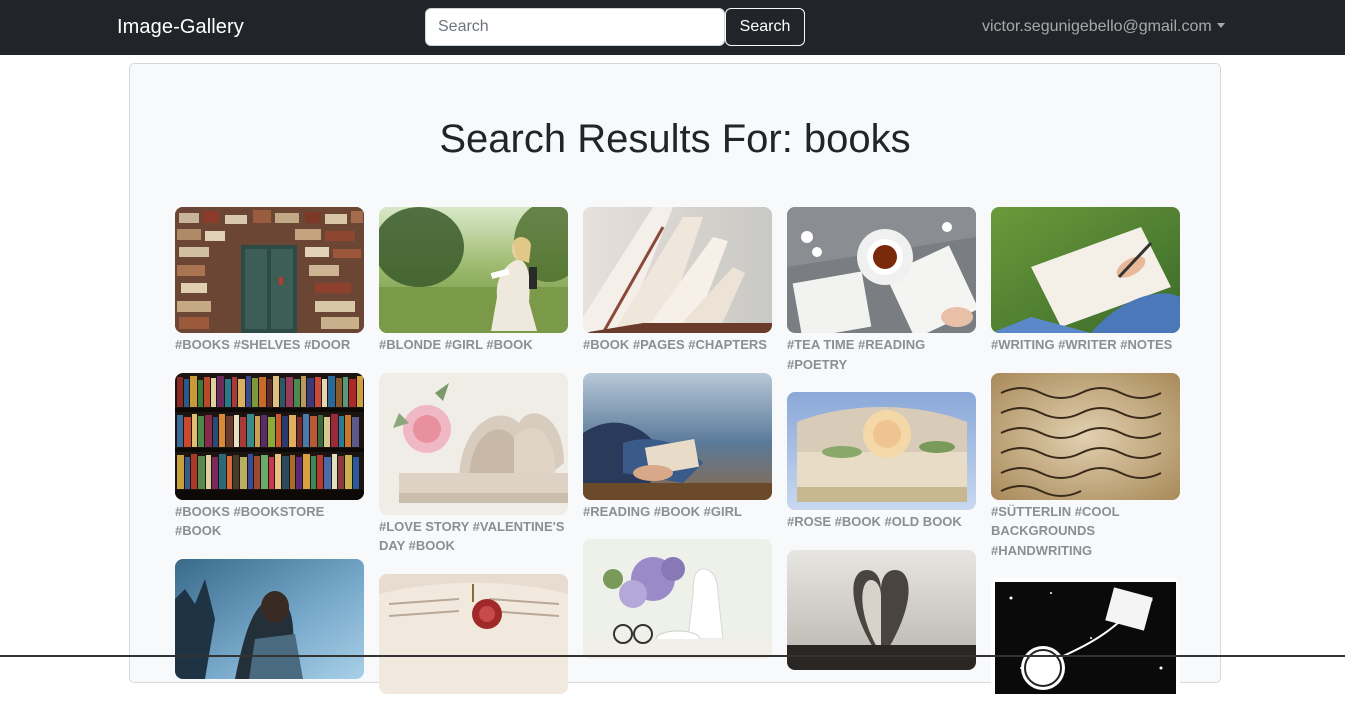 This screenshot has width=1345, height=716. I want to click on gallery-item: #BOOKS #SHELVES #DOOR, so click(269, 281).